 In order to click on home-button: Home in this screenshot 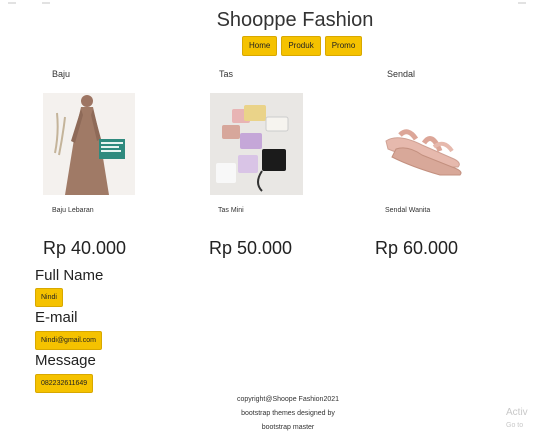, I will do `click(260, 46)`.